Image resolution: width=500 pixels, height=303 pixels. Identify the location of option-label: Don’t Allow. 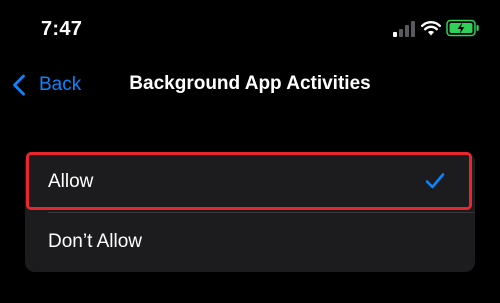
(95, 241).